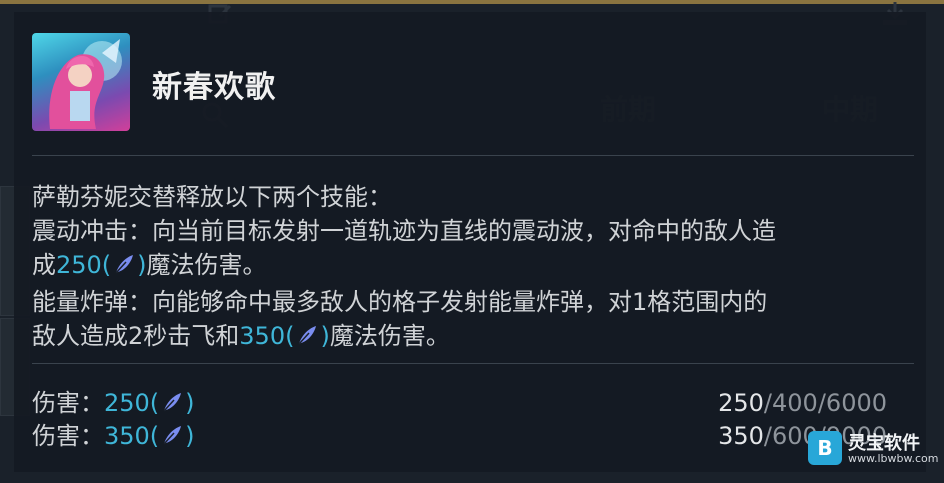 This screenshot has width=944, height=483. Describe the element at coordinates (472, 2) in the screenshot. I see `top-gold-border` at that location.